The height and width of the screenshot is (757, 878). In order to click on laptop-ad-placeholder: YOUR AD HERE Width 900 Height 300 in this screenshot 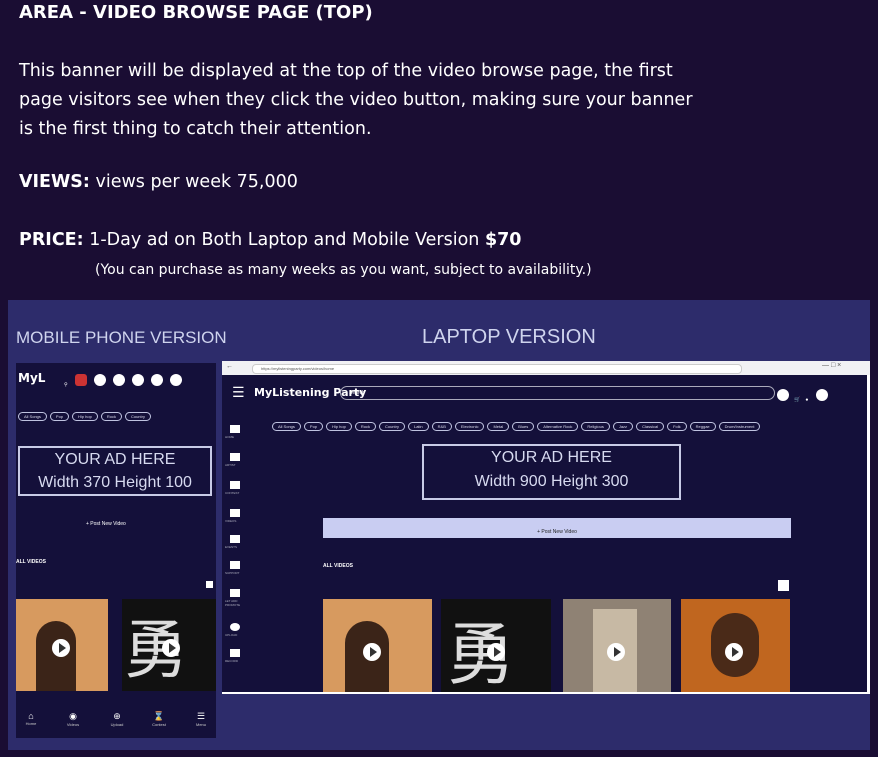, I will do `click(551, 472)`.